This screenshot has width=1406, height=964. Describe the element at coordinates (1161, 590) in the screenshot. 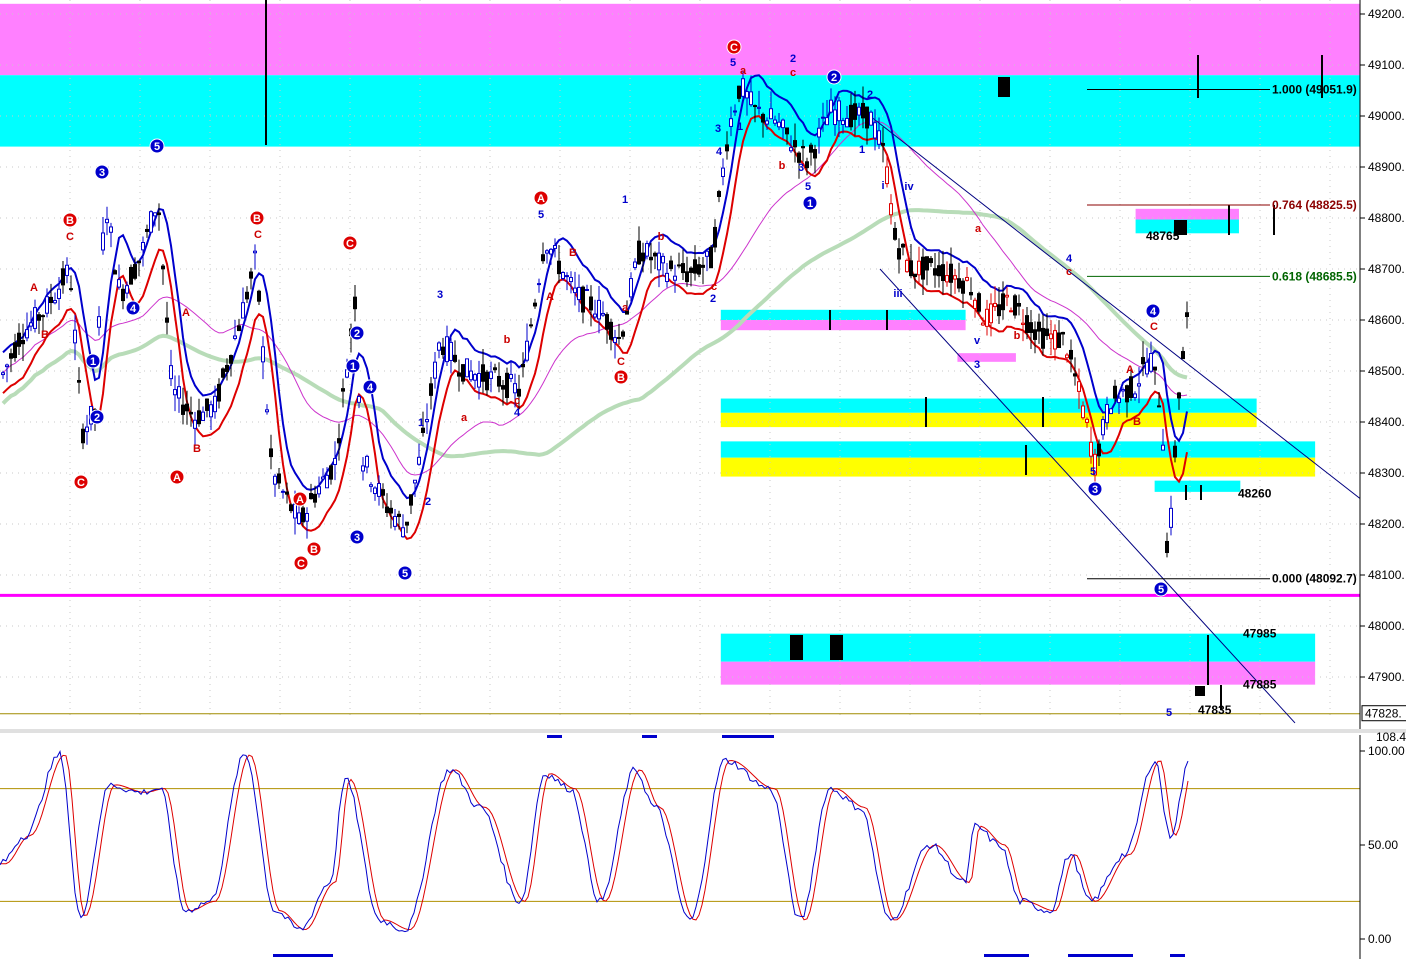

I see `wave-marker-label: 5` at that location.